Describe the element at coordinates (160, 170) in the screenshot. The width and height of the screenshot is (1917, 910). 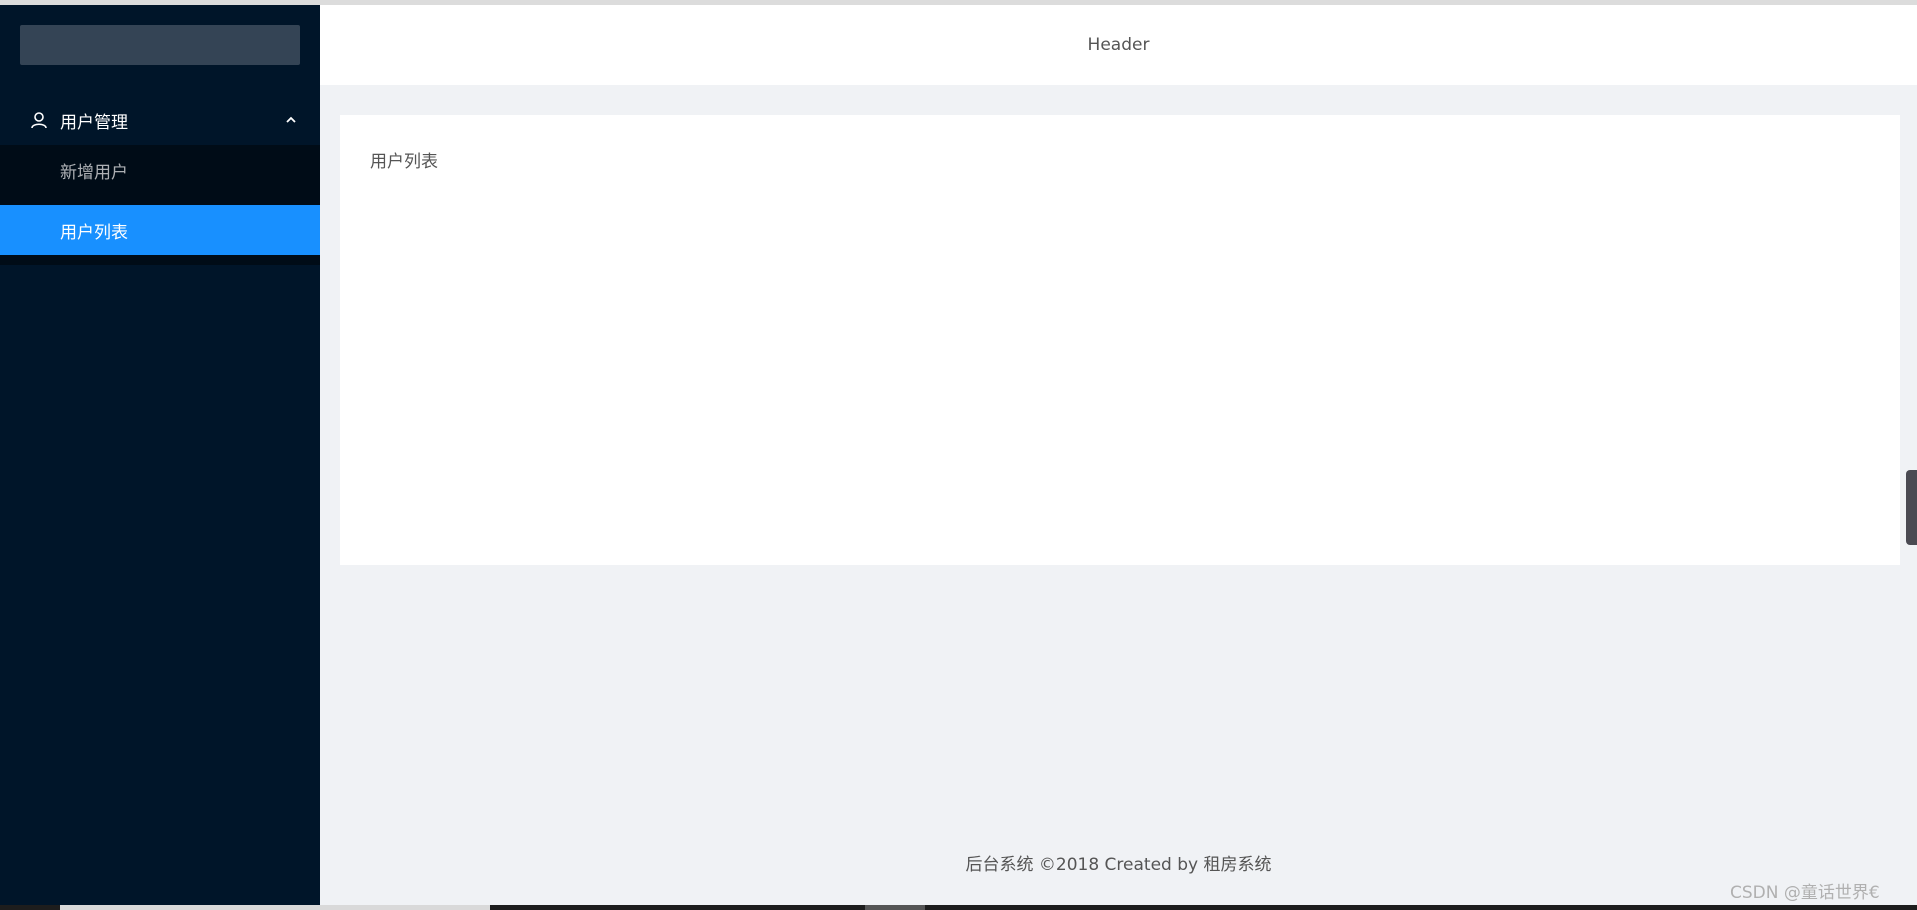
I see `menu-item-add-user: 新增用户` at that location.